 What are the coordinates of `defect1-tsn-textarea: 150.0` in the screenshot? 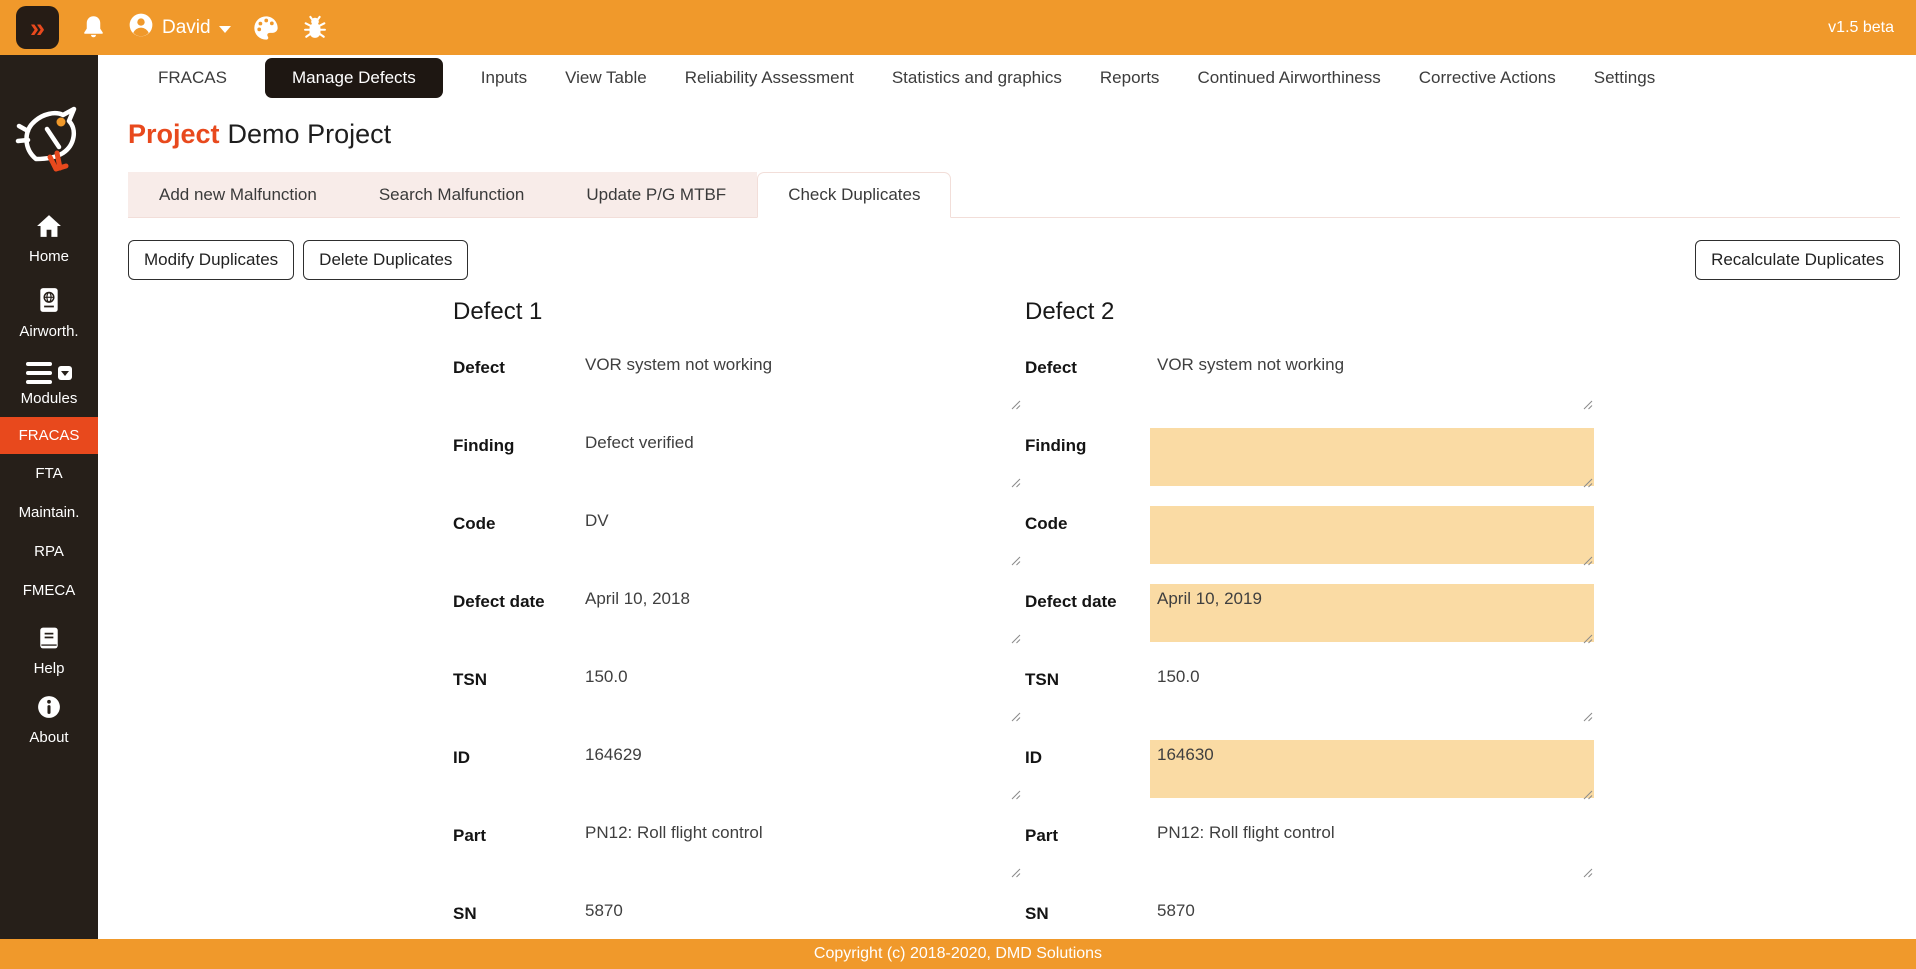 It's located at (800, 691).